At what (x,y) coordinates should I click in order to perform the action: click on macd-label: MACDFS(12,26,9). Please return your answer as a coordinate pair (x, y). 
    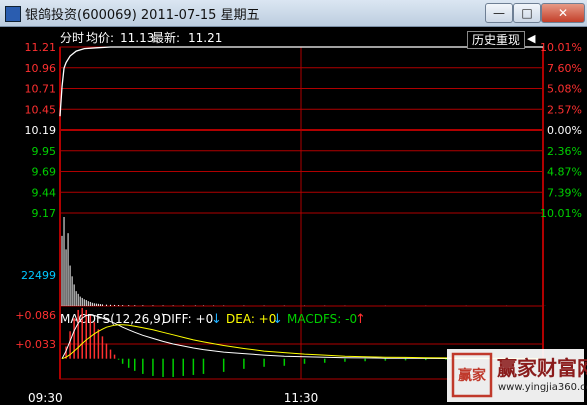
    Looking at the image, I should click on (112, 319).